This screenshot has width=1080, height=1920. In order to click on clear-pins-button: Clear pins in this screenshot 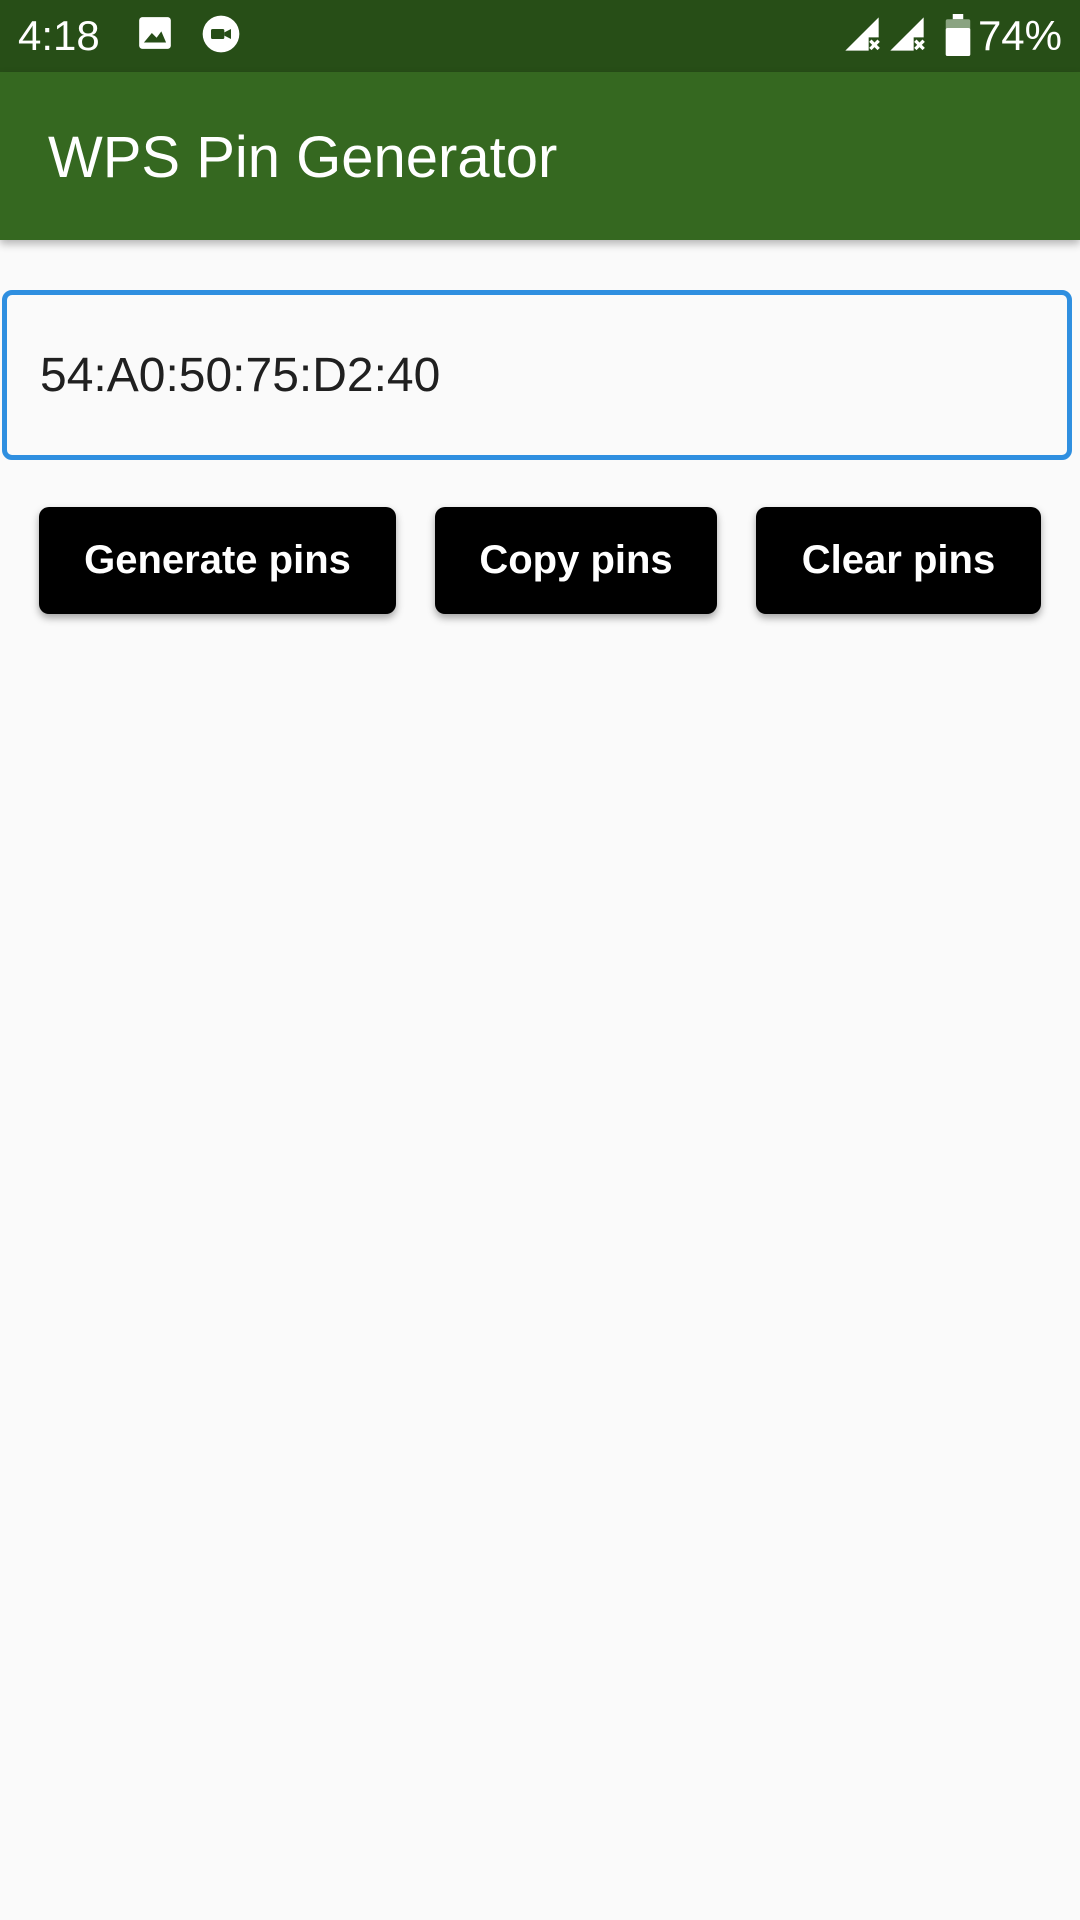, I will do `click(898, 560)`.